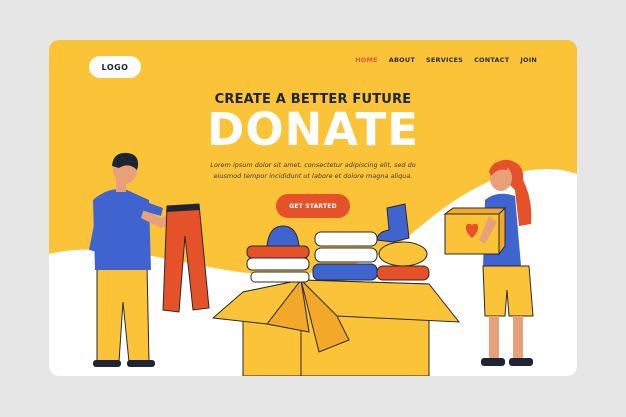  I want to click on get-started-button: GET STARTED, so click(313, 206).